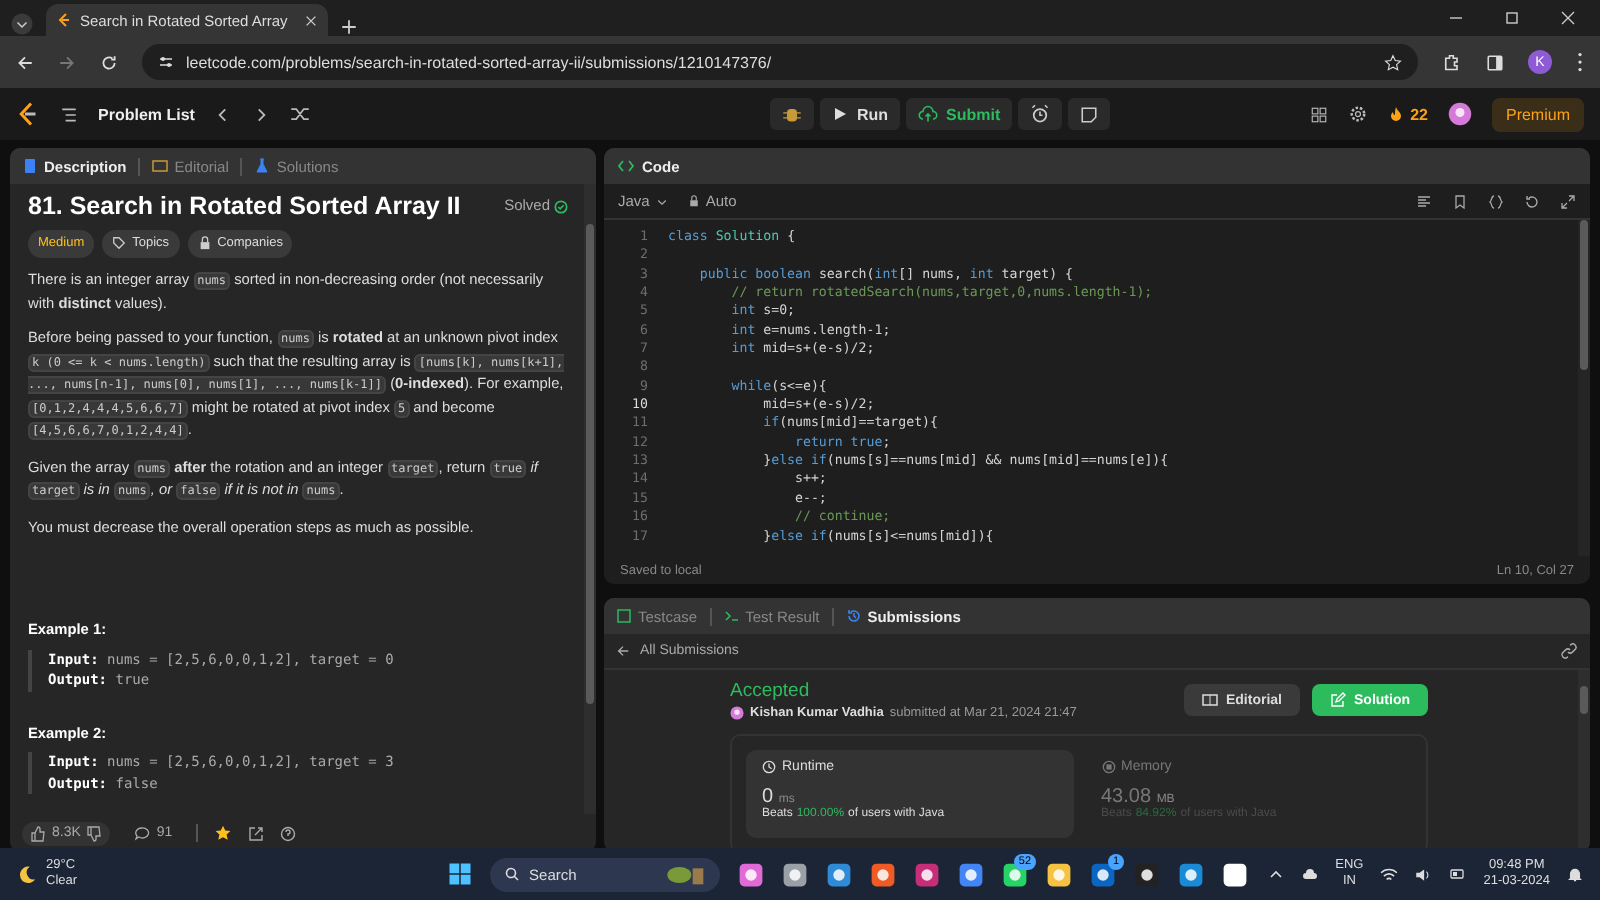 This screenshot has width=1600, height=900. Describe the element at coordinates (771, 691) in the screenshot. I see `submission-status: Accepted` at that location.